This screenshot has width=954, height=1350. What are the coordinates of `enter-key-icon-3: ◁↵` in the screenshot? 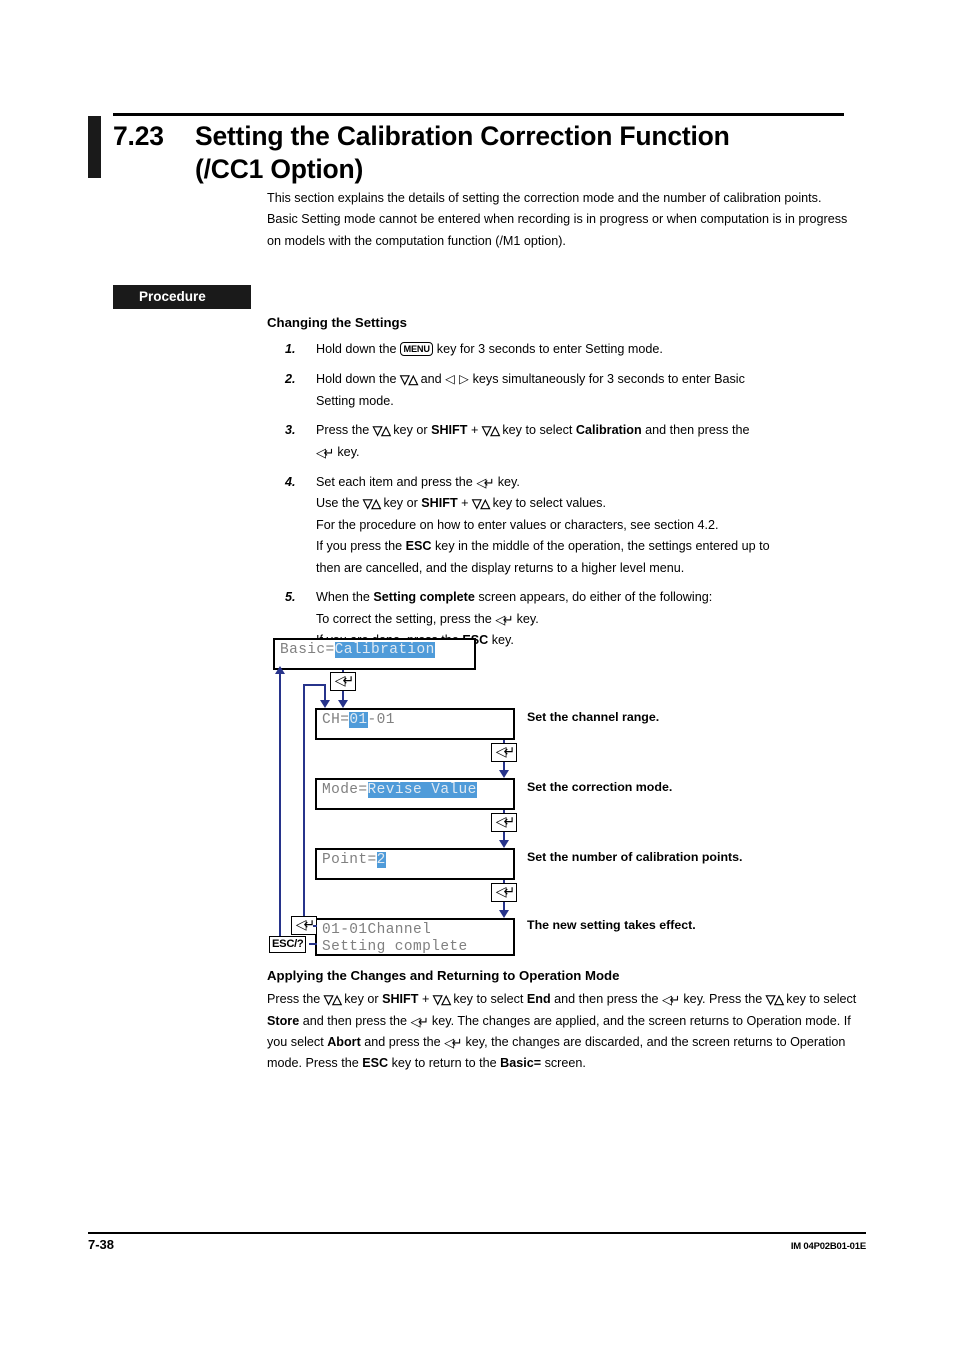 It's located at (504, 822).